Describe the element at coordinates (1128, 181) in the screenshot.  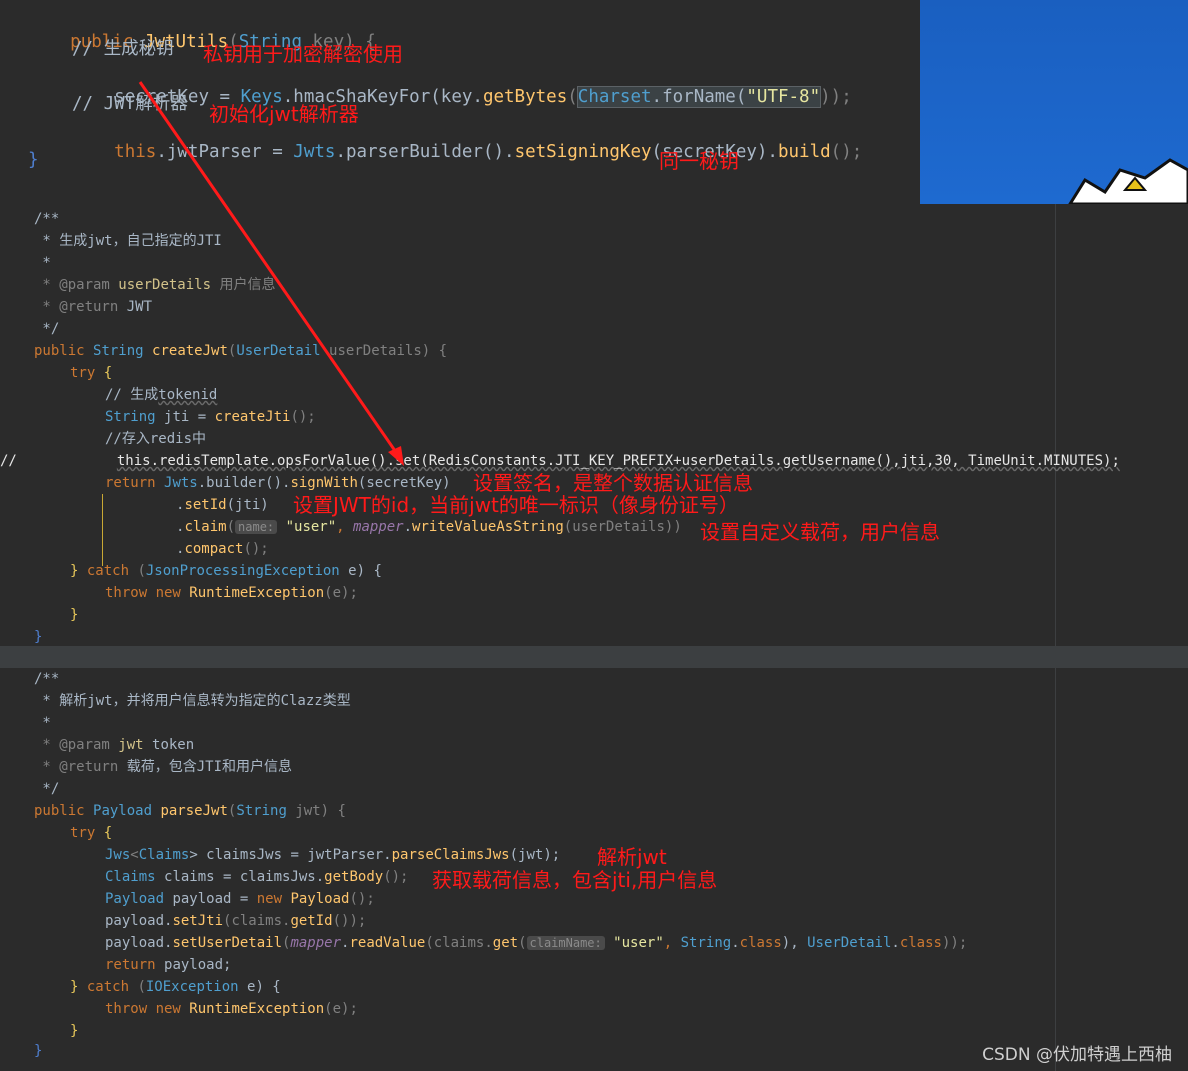
I see `cartoon-fragment-icon` at that location.